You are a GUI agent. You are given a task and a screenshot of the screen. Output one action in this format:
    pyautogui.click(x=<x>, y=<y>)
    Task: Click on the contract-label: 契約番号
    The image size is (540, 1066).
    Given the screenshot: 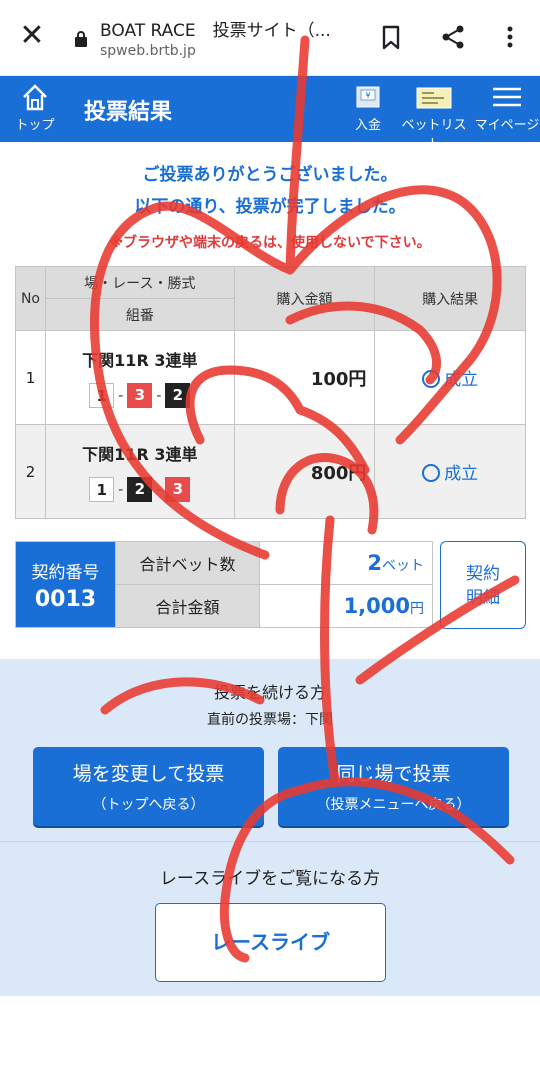 What is the action you would take?
    pyautogui.click(x=65, y=572)
    